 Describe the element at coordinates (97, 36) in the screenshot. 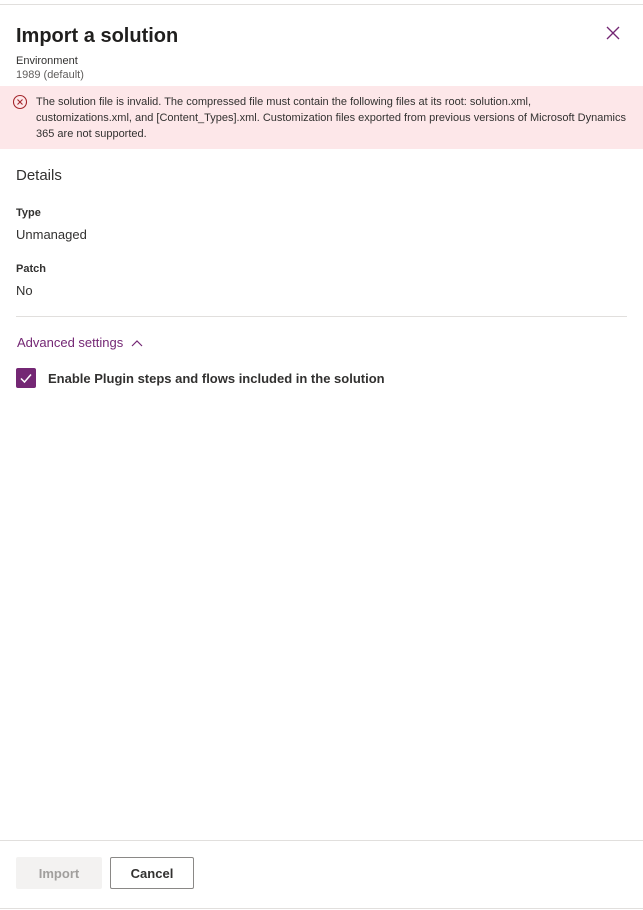

I see `panel-title: Import a solution` at that location.